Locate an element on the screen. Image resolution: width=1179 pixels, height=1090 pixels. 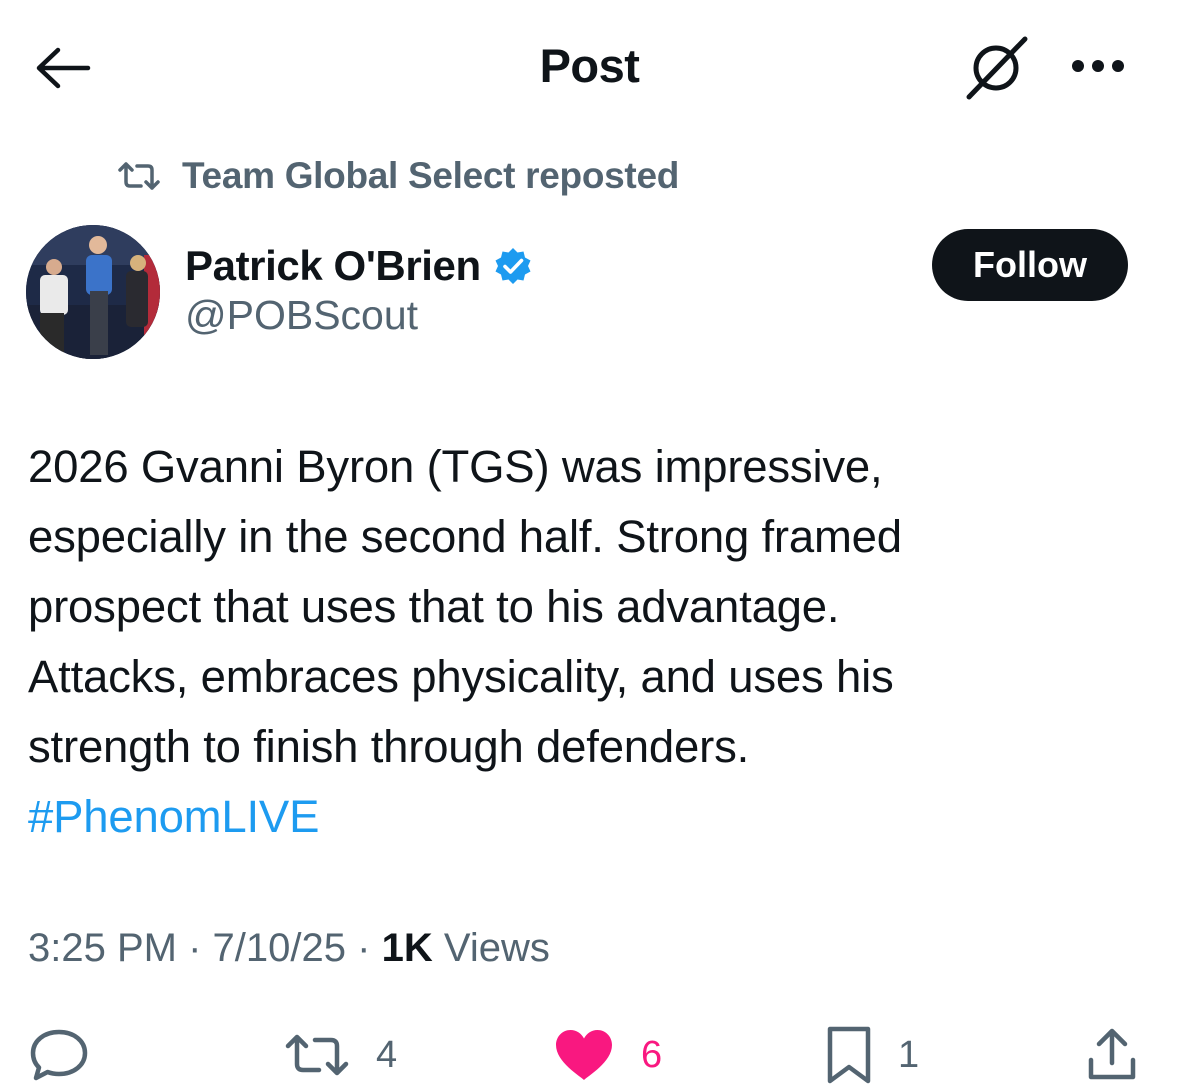
grok-button is located at coordinates (996, 68).